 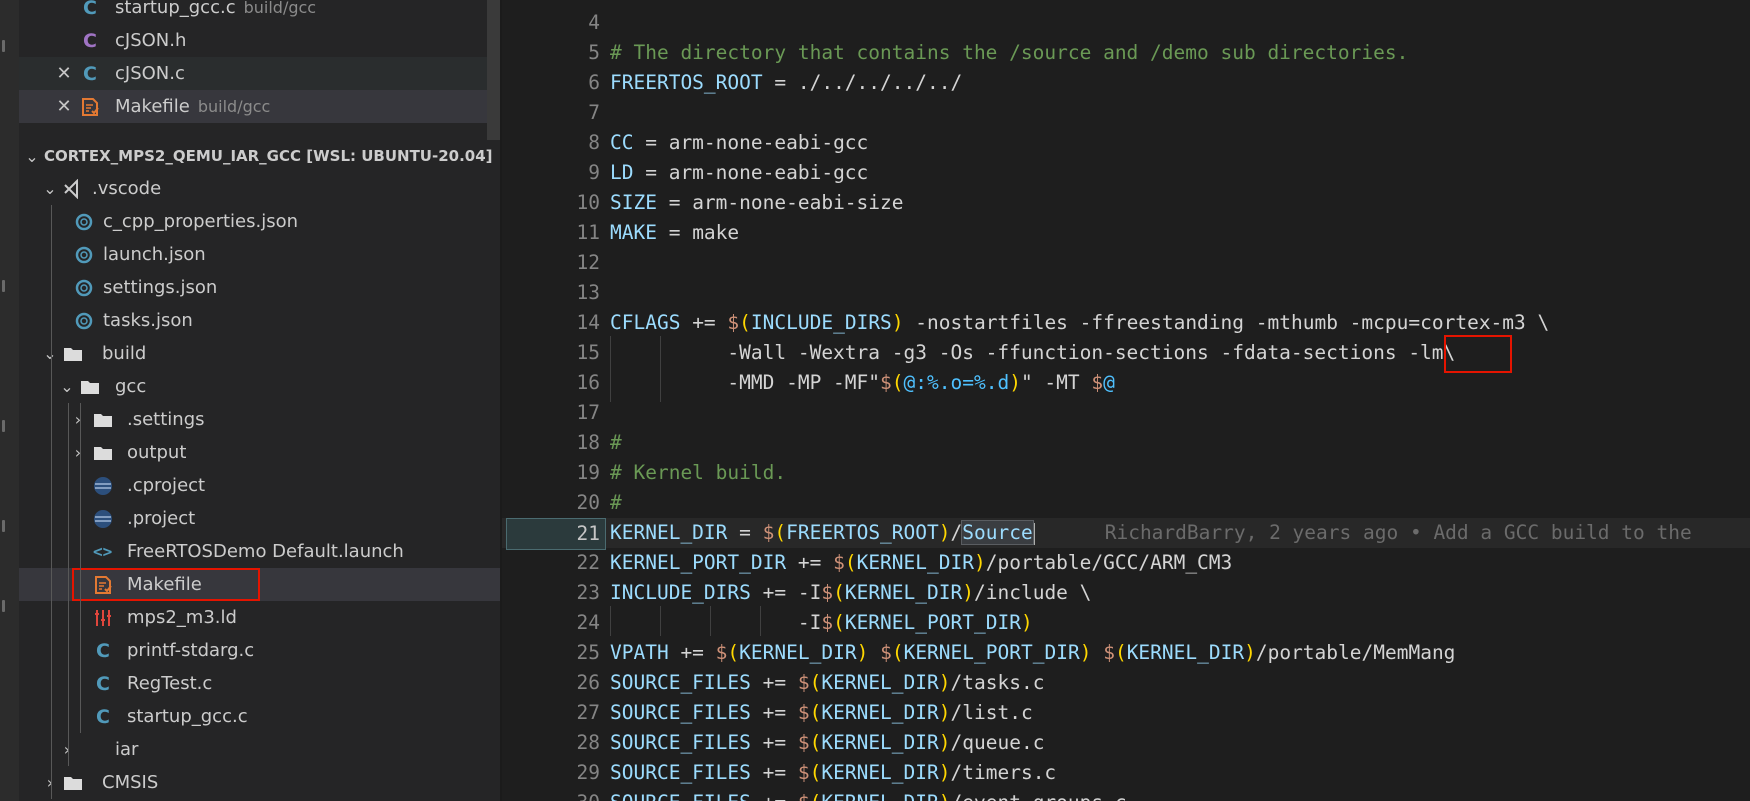 I want to click on code-line: 29 SOURCE_FILES += $(KERNEL_DIR)/timers.c, so click(x=1126, y=773).